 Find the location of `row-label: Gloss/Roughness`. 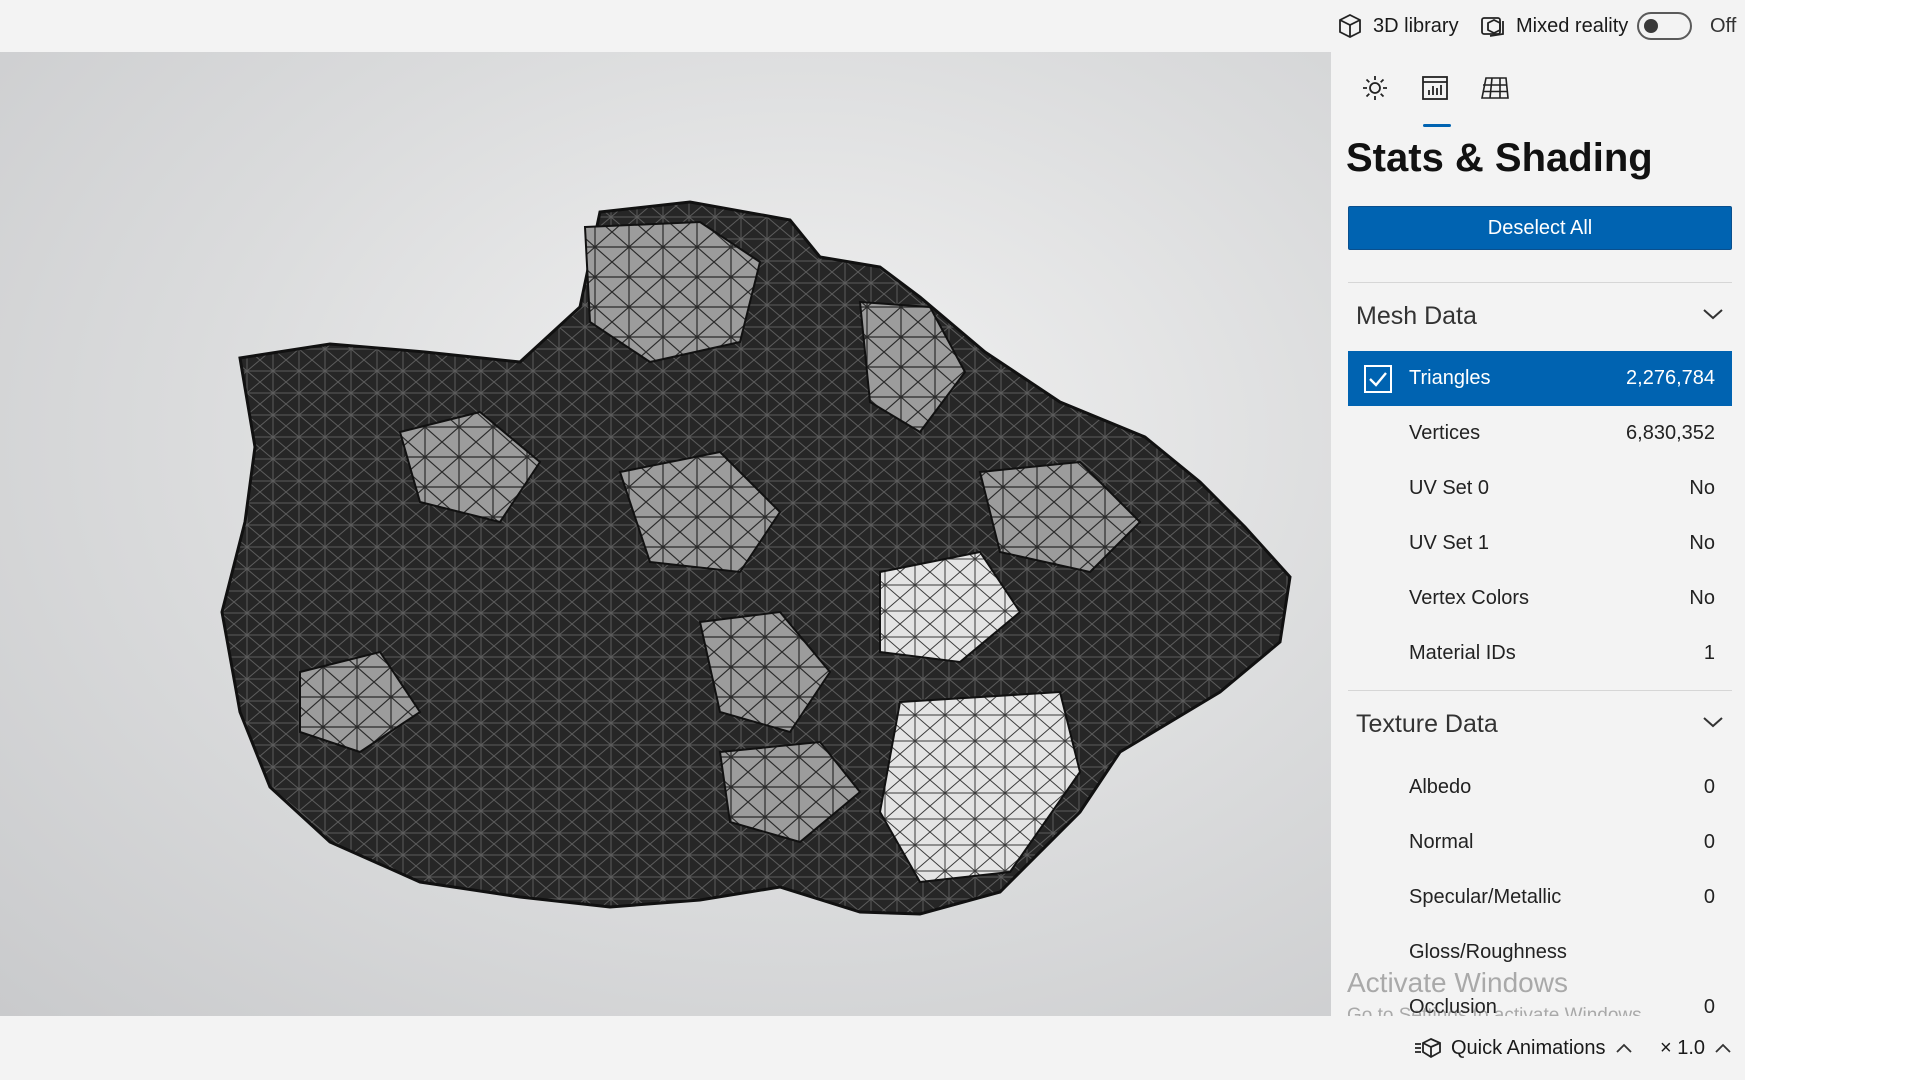

row-label: Gloss/Roughness is located at coordinates (1488, 952).